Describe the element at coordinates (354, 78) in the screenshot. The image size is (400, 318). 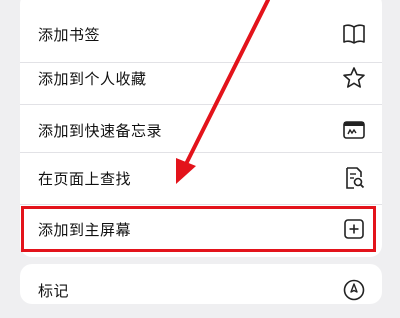
I see `star-icon` at that location.